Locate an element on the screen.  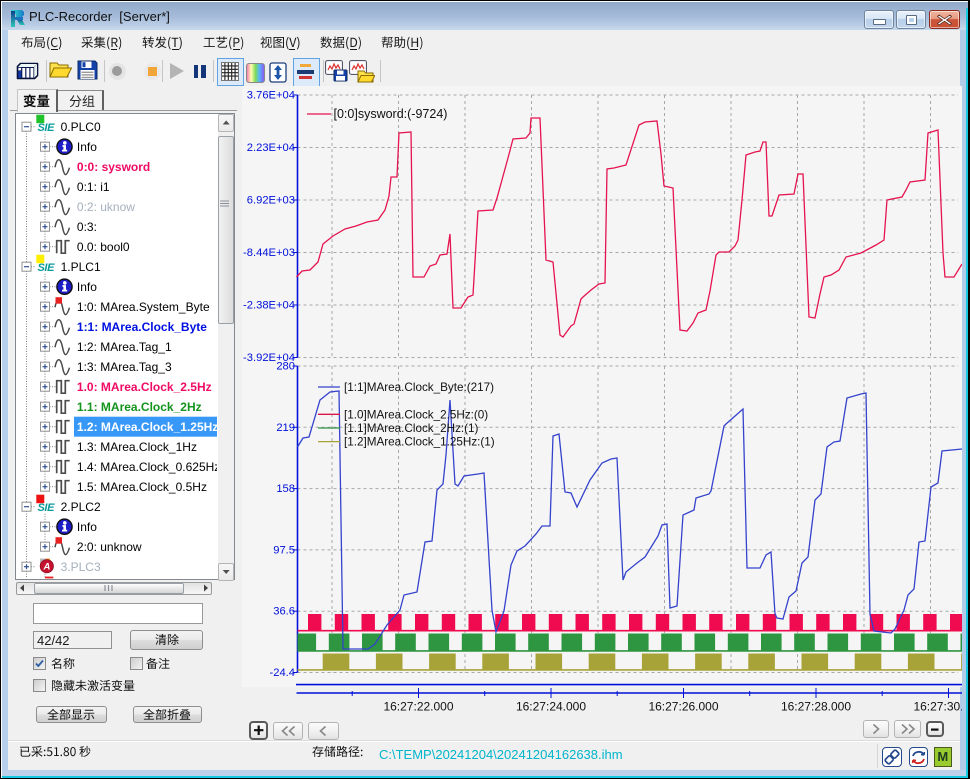
svg-text: -2.38E+04 is located at coordinates (269, 306).